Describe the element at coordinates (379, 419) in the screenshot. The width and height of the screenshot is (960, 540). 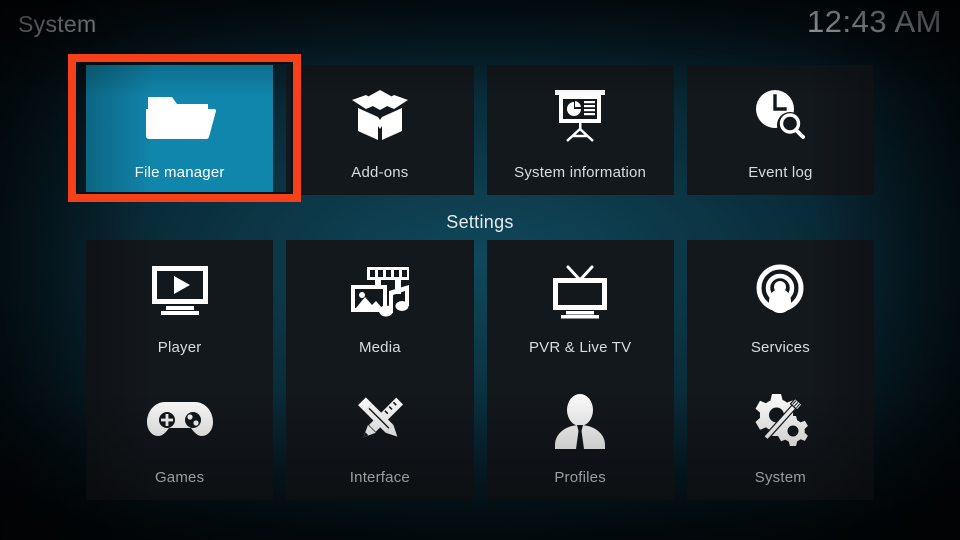
I see `pencil-ruler-icon` at that location.